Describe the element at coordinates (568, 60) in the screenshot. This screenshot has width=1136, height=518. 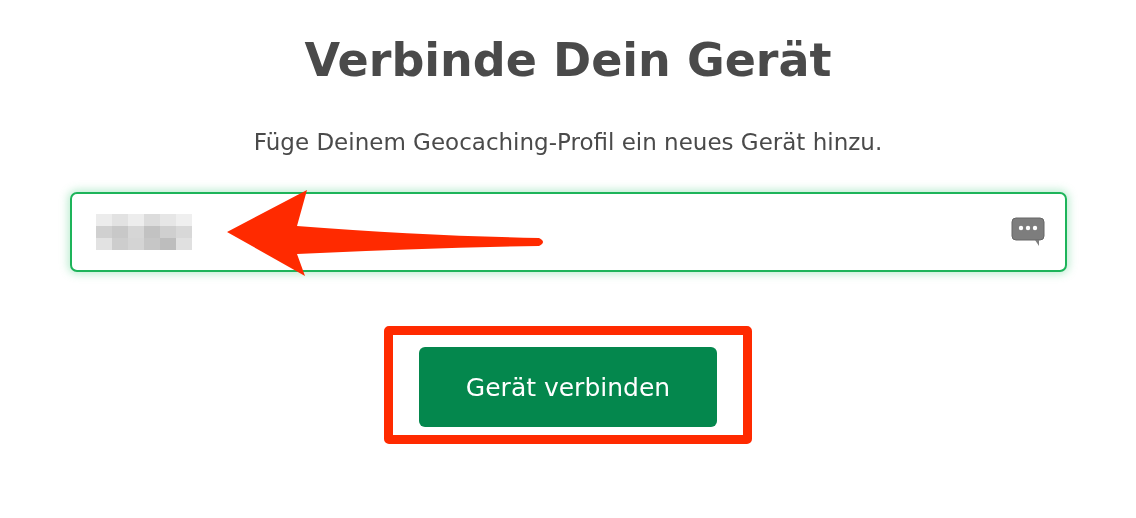
I see `page-title: Verbinde Dein Gerät` at that location.